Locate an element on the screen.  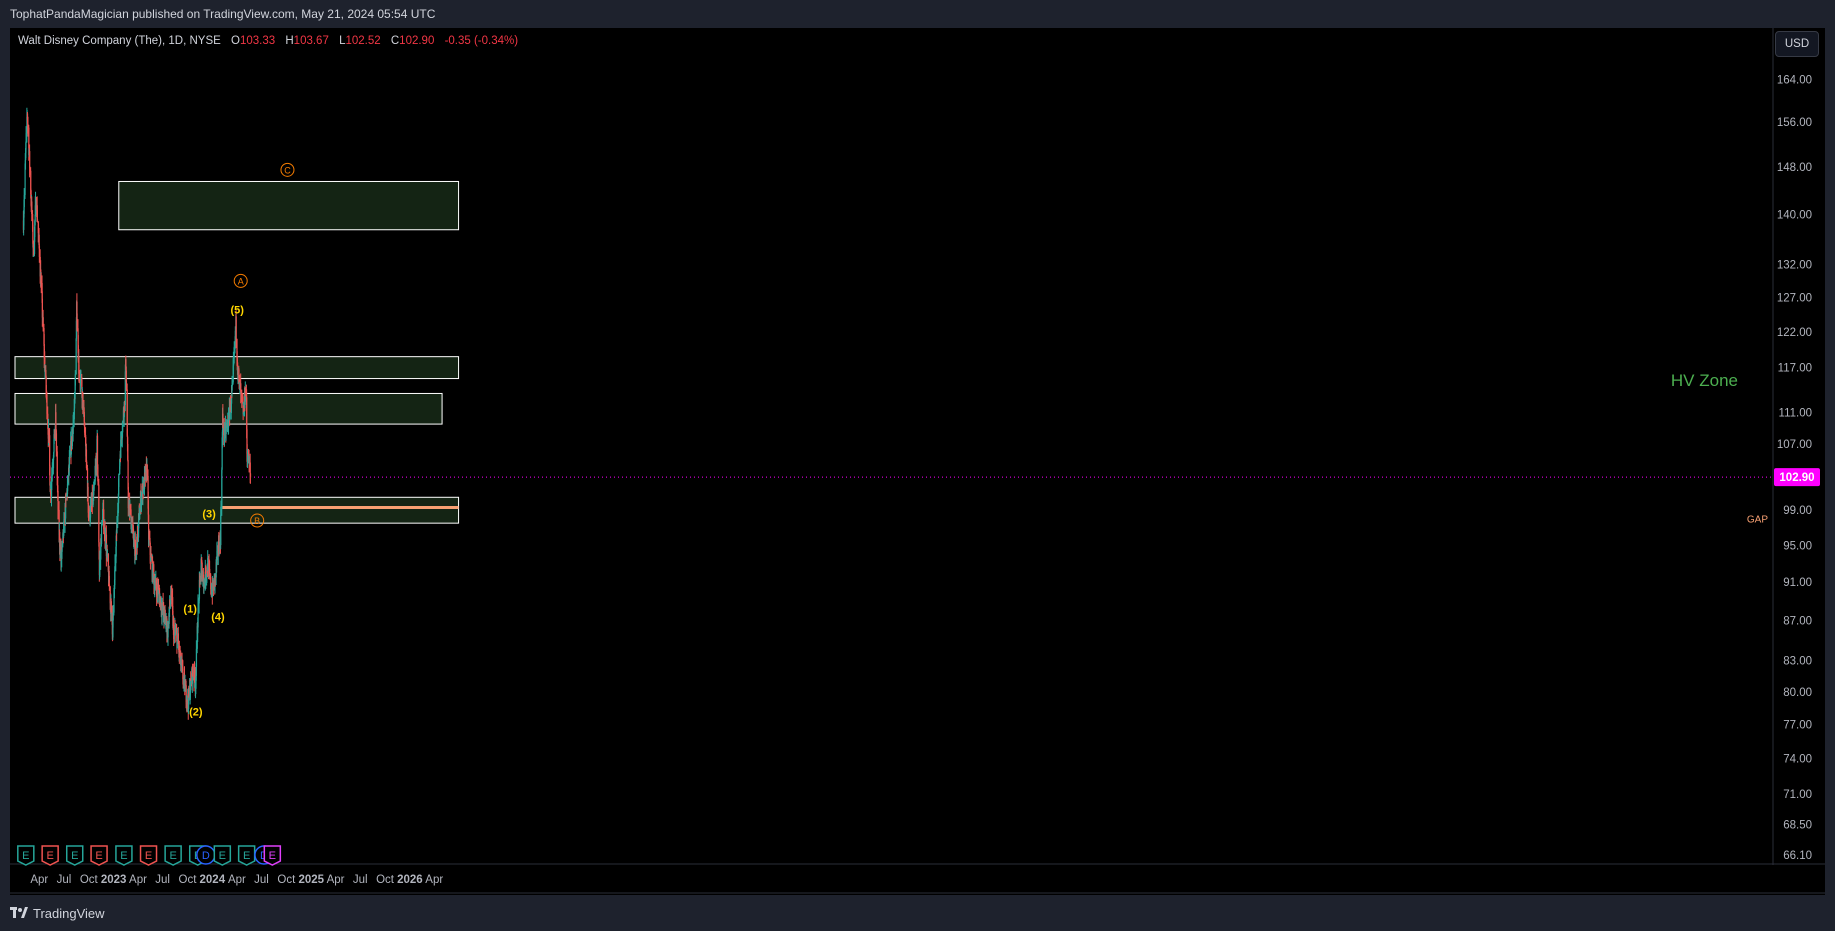
last-price-tag-value: 102.90 is located at coordinates (1796, 478).